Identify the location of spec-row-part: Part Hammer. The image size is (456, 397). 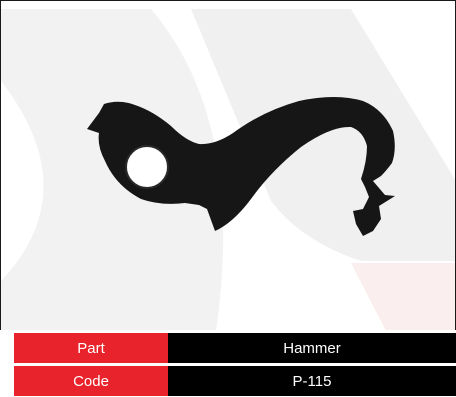
(228, 348).